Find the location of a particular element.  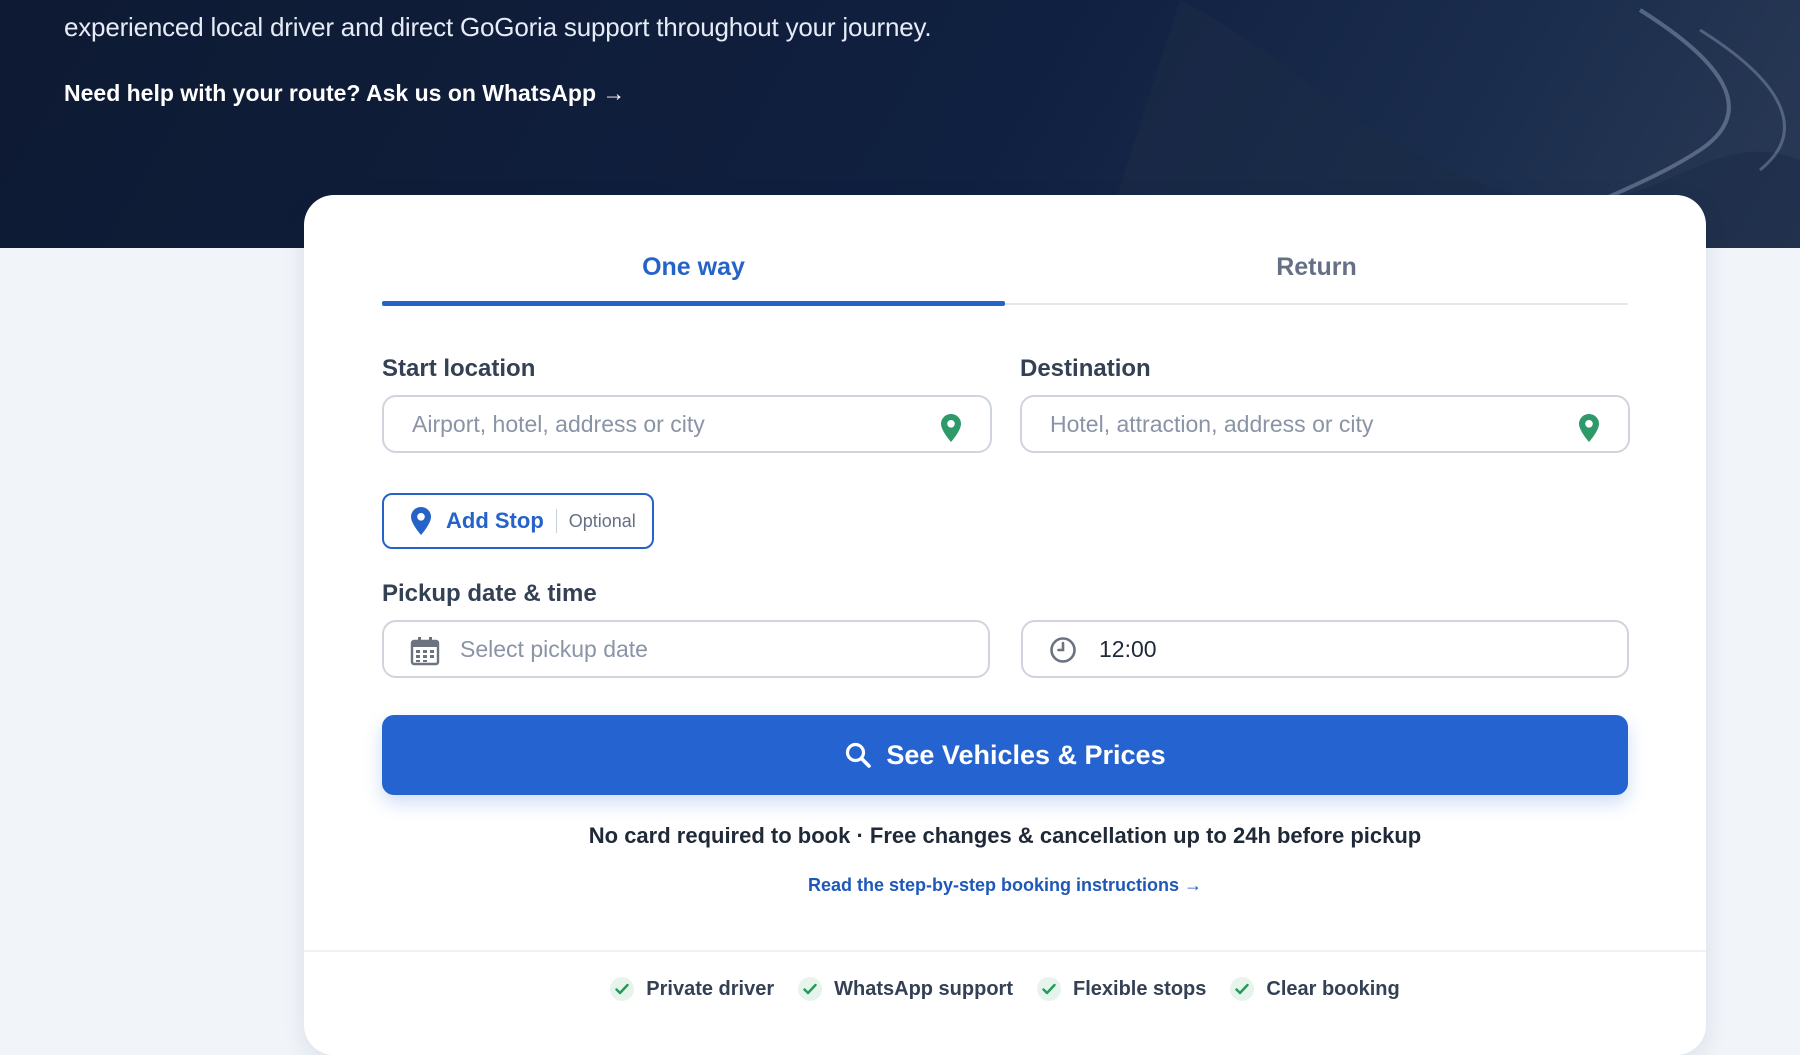

feature-label: Flexible stops is located at coordinates (1140, 988).